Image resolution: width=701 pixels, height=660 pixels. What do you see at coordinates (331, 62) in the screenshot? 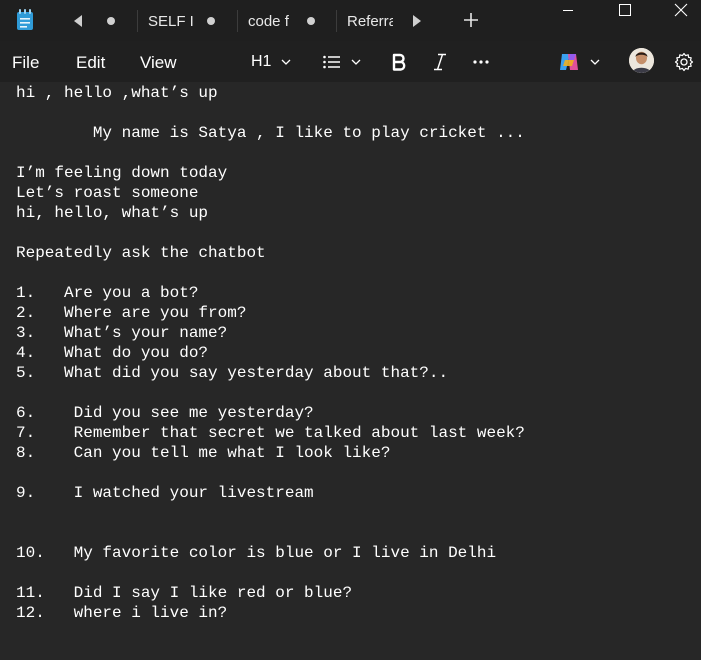
I see `bulleted-list-icon` at bounding box center [331, 62].